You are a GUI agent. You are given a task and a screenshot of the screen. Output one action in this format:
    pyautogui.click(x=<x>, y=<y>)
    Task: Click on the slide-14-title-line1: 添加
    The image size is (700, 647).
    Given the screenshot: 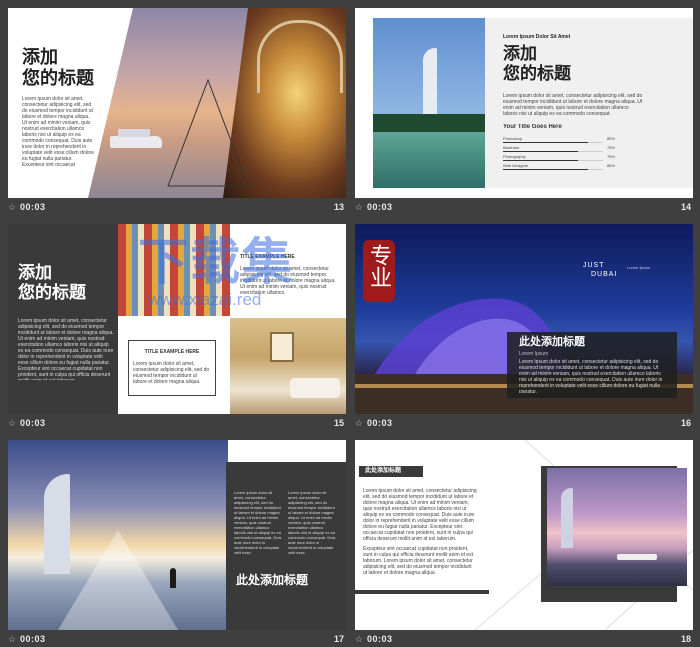 What is the action you would take?
    pyautogui.click(x=520, y=54)
    